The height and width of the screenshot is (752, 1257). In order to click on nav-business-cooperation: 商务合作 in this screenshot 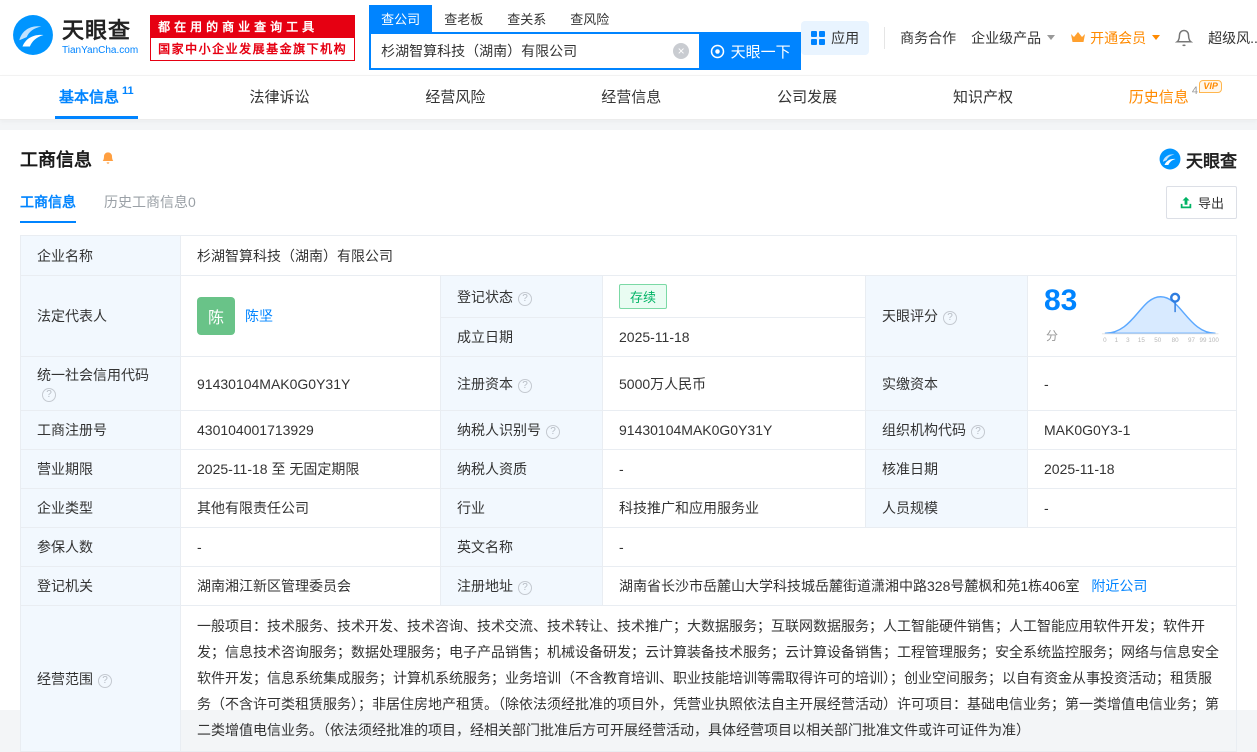, I will do `click(928, 38)`.